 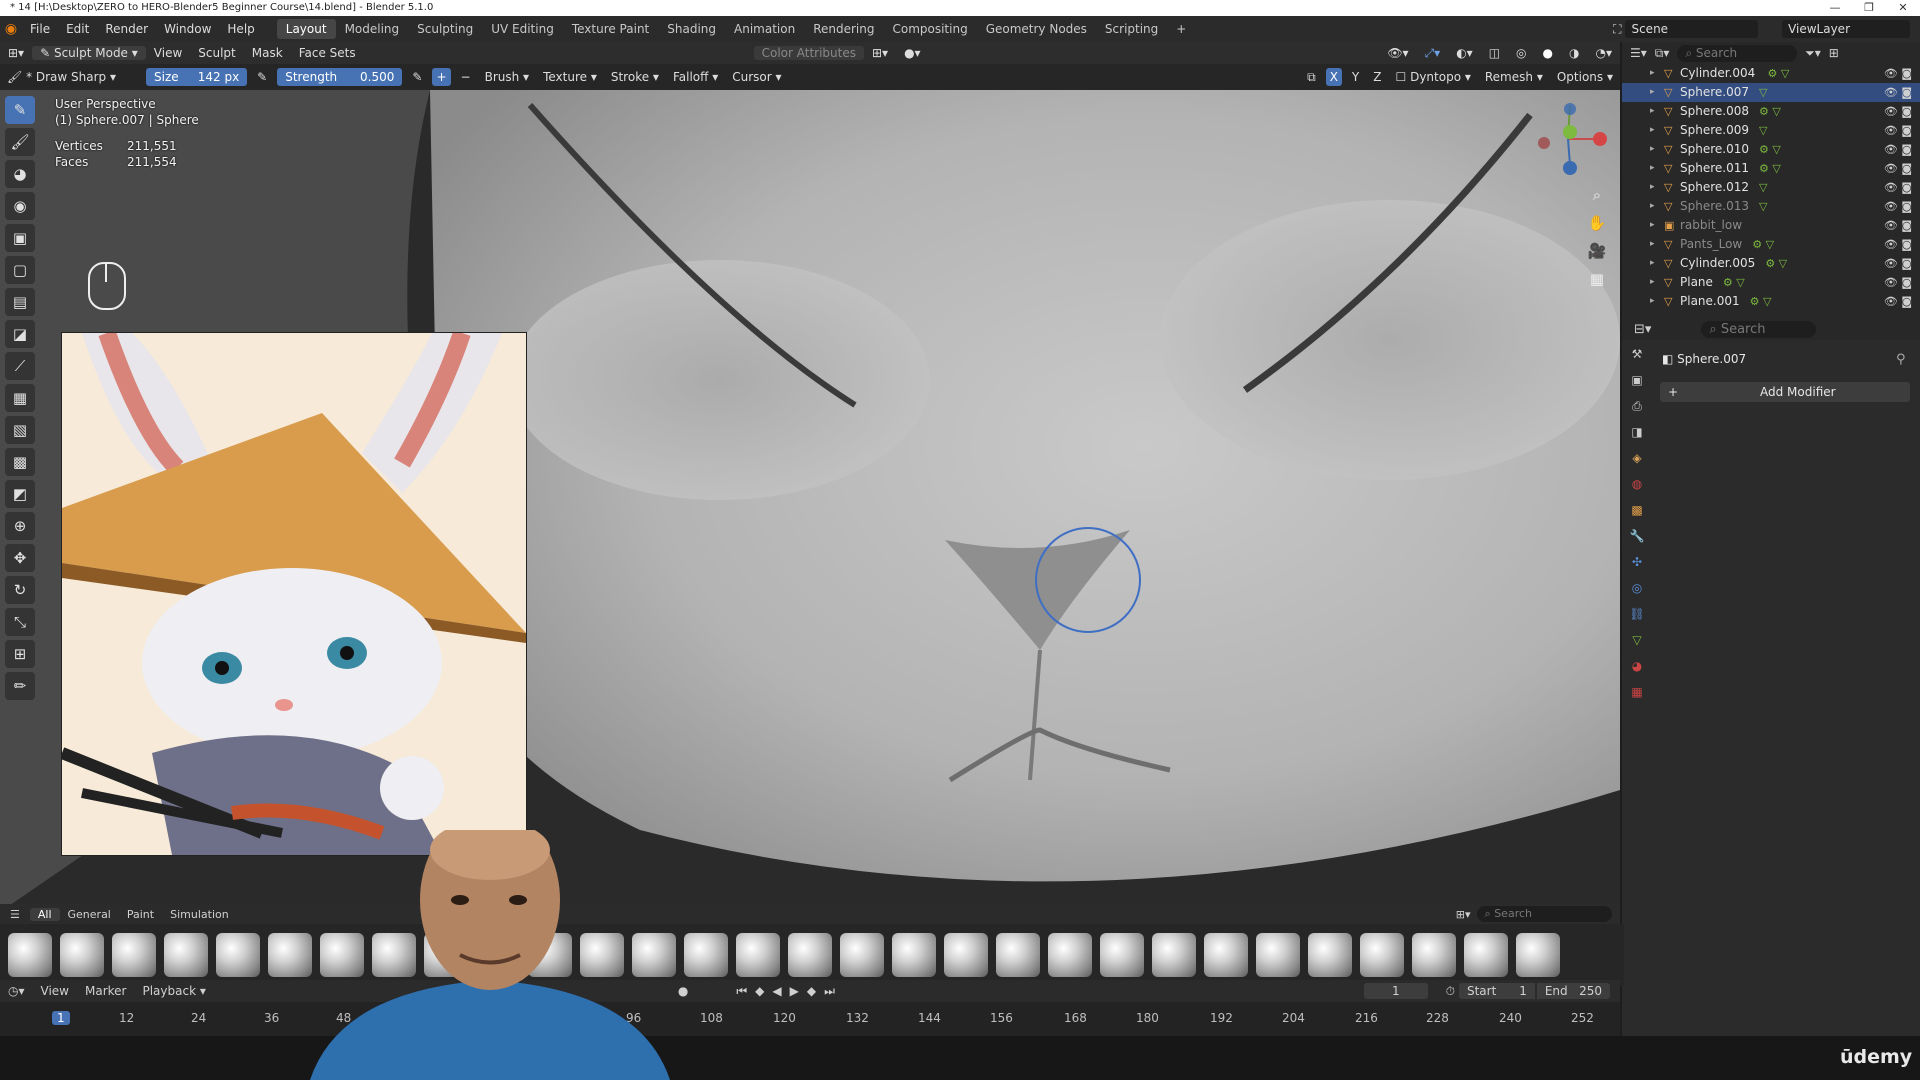 I want to click on shelf-menu-icon: ☰, so click(x=15, y=914).